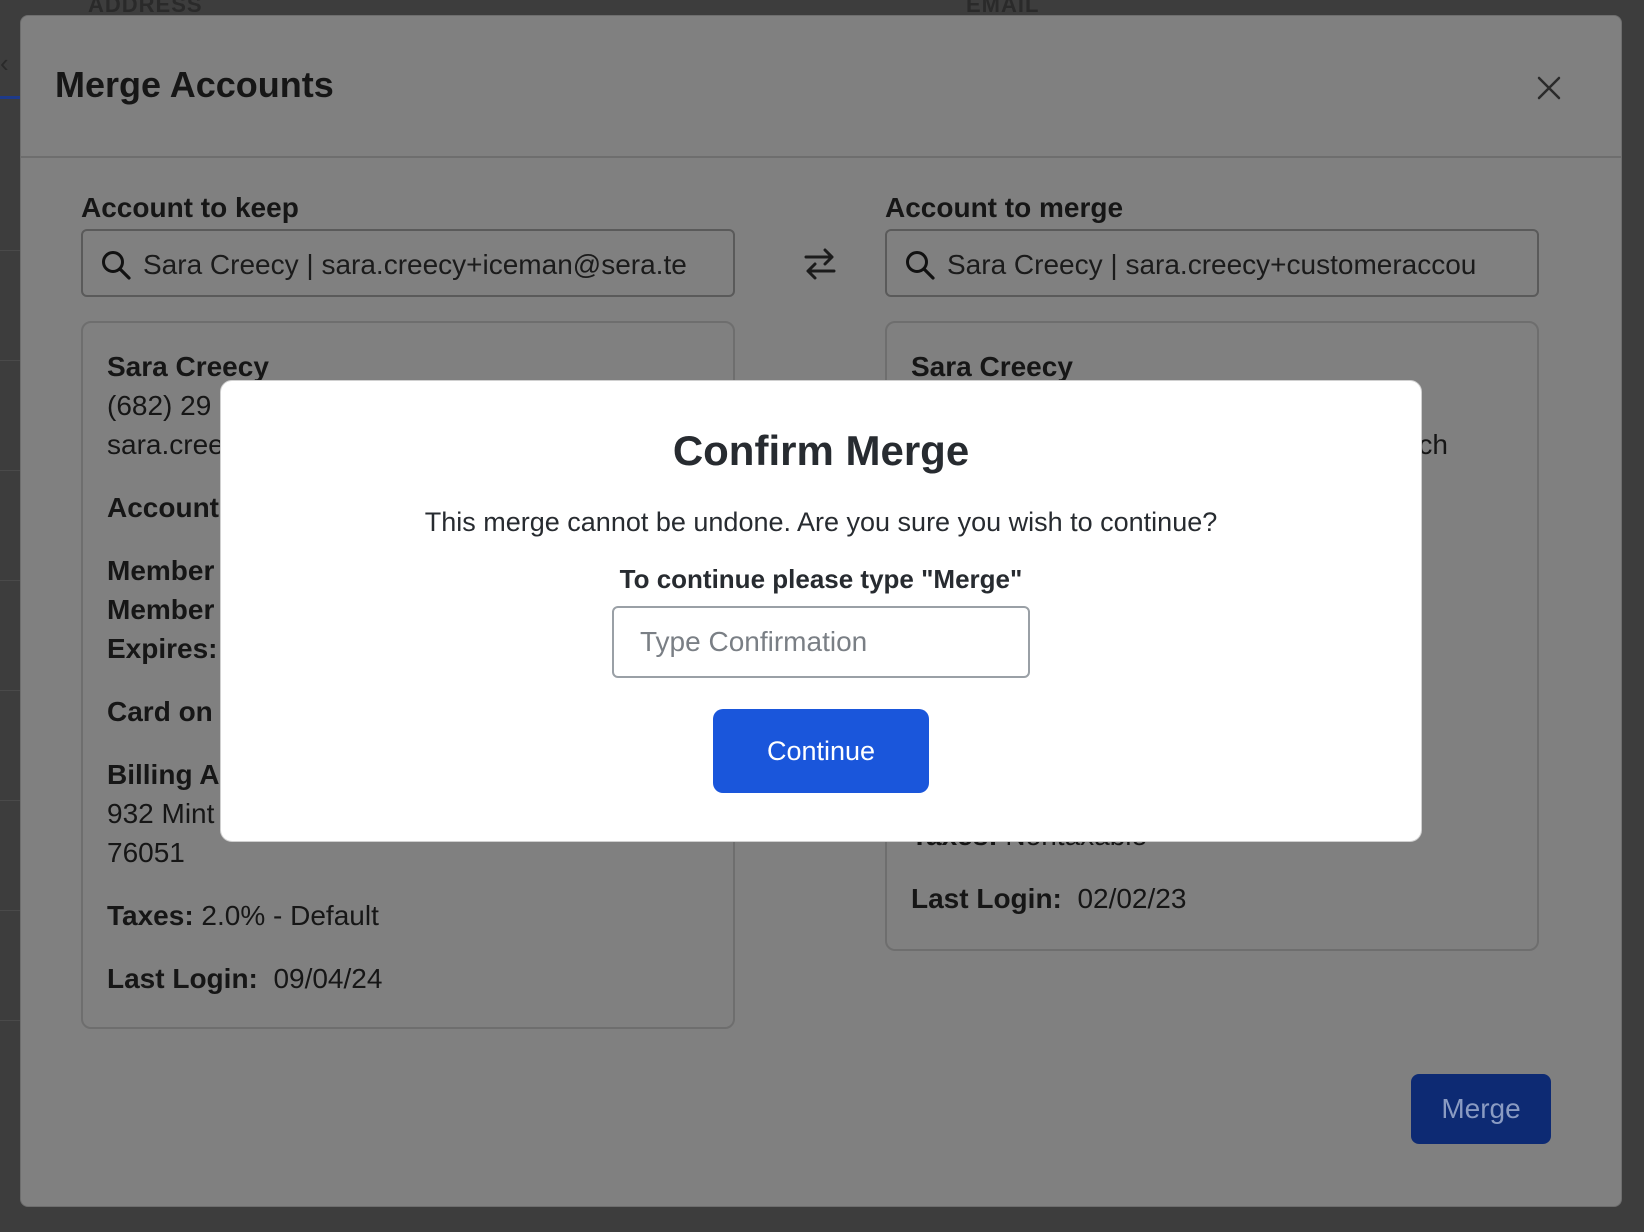 The width and height of the screenshot is (1644, 1232). What do you see at coordinates (1481, 1109) in the screenshot?
I see `merge-button: Merge` at bounding box center [1481, 1109].